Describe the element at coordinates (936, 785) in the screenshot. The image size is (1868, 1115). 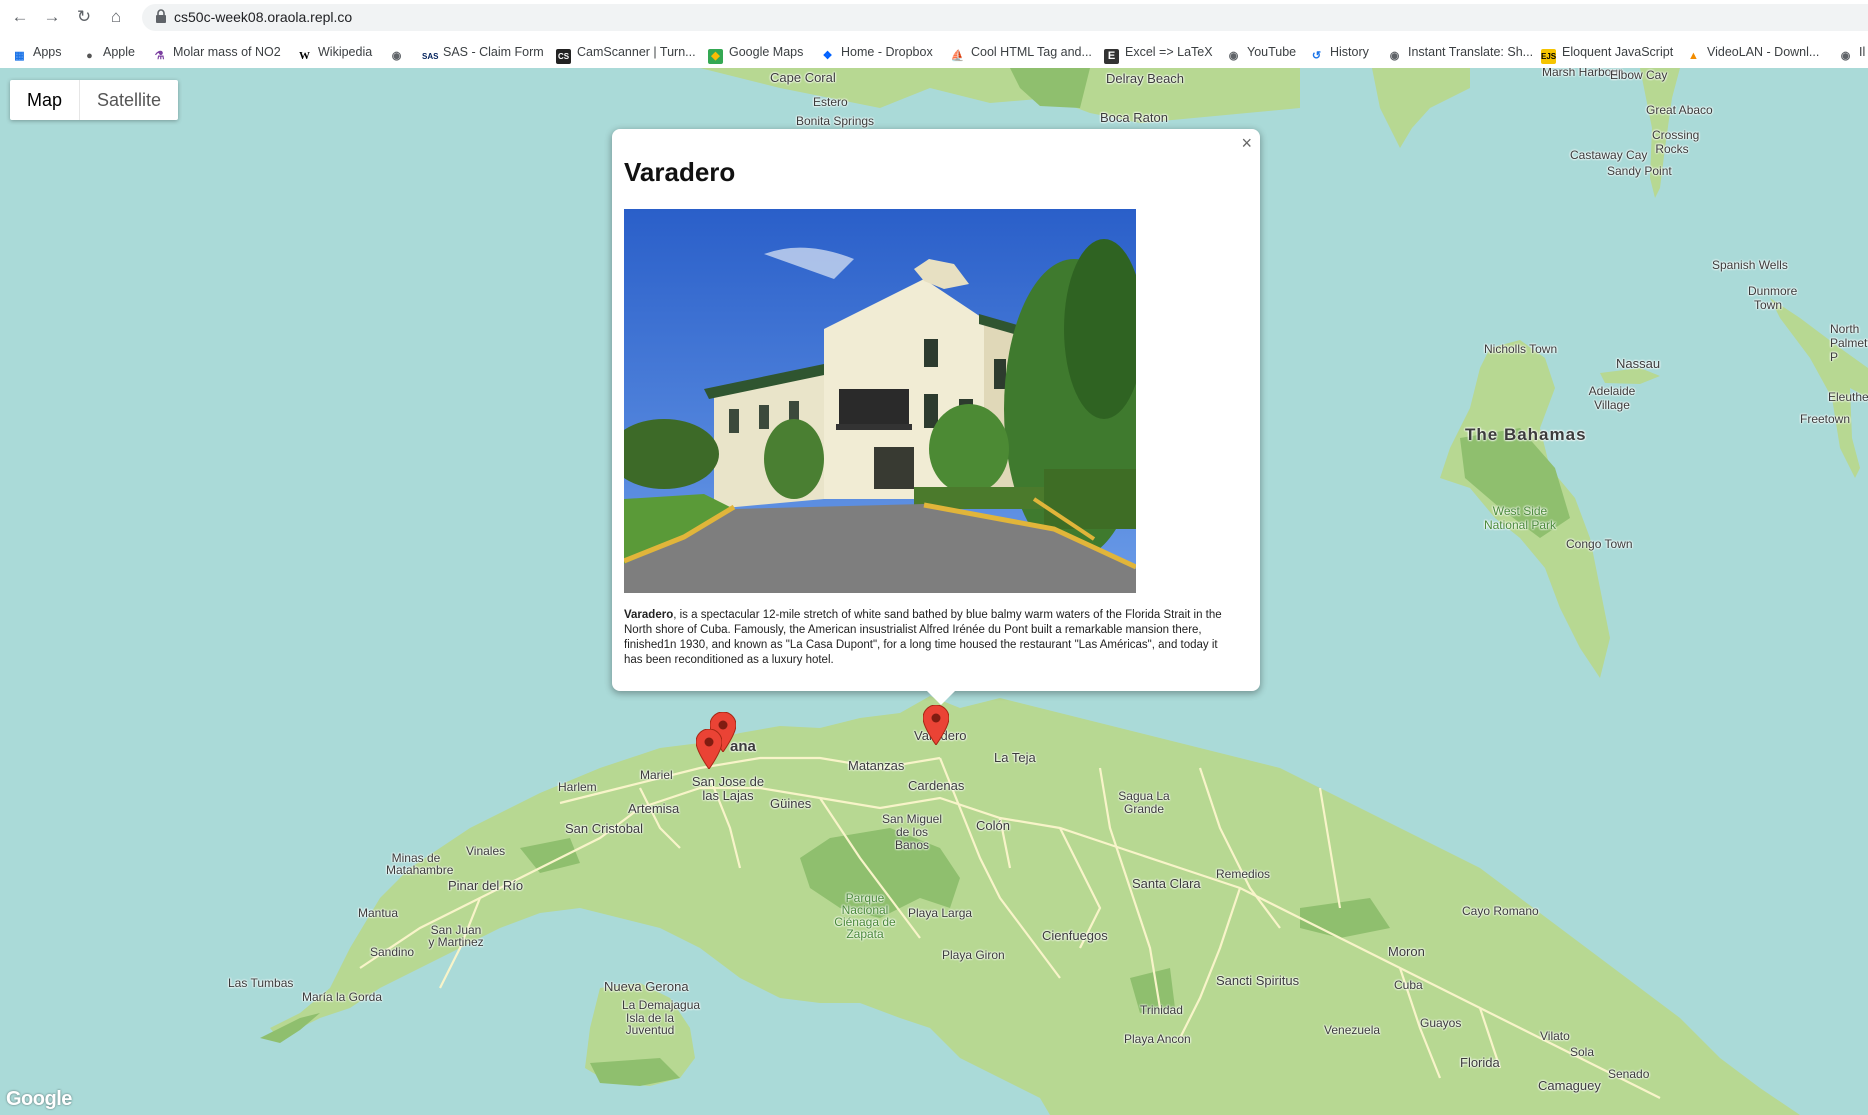
I see `map-label-cardenas: Cardenas` at that location.